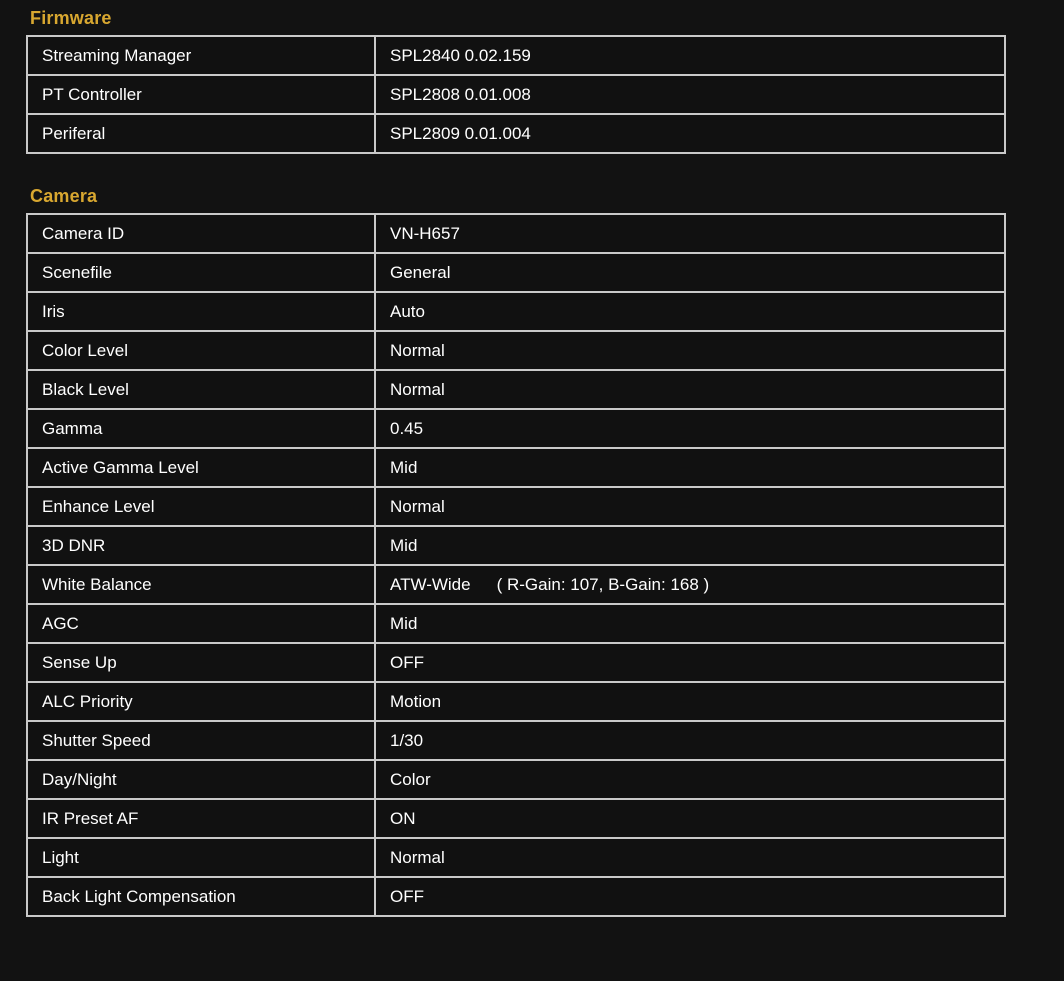  What do you see at coordinates (64, 196) in the screenshot?
I see `section-title-camera: Camera` at bounding box center [64, 196].